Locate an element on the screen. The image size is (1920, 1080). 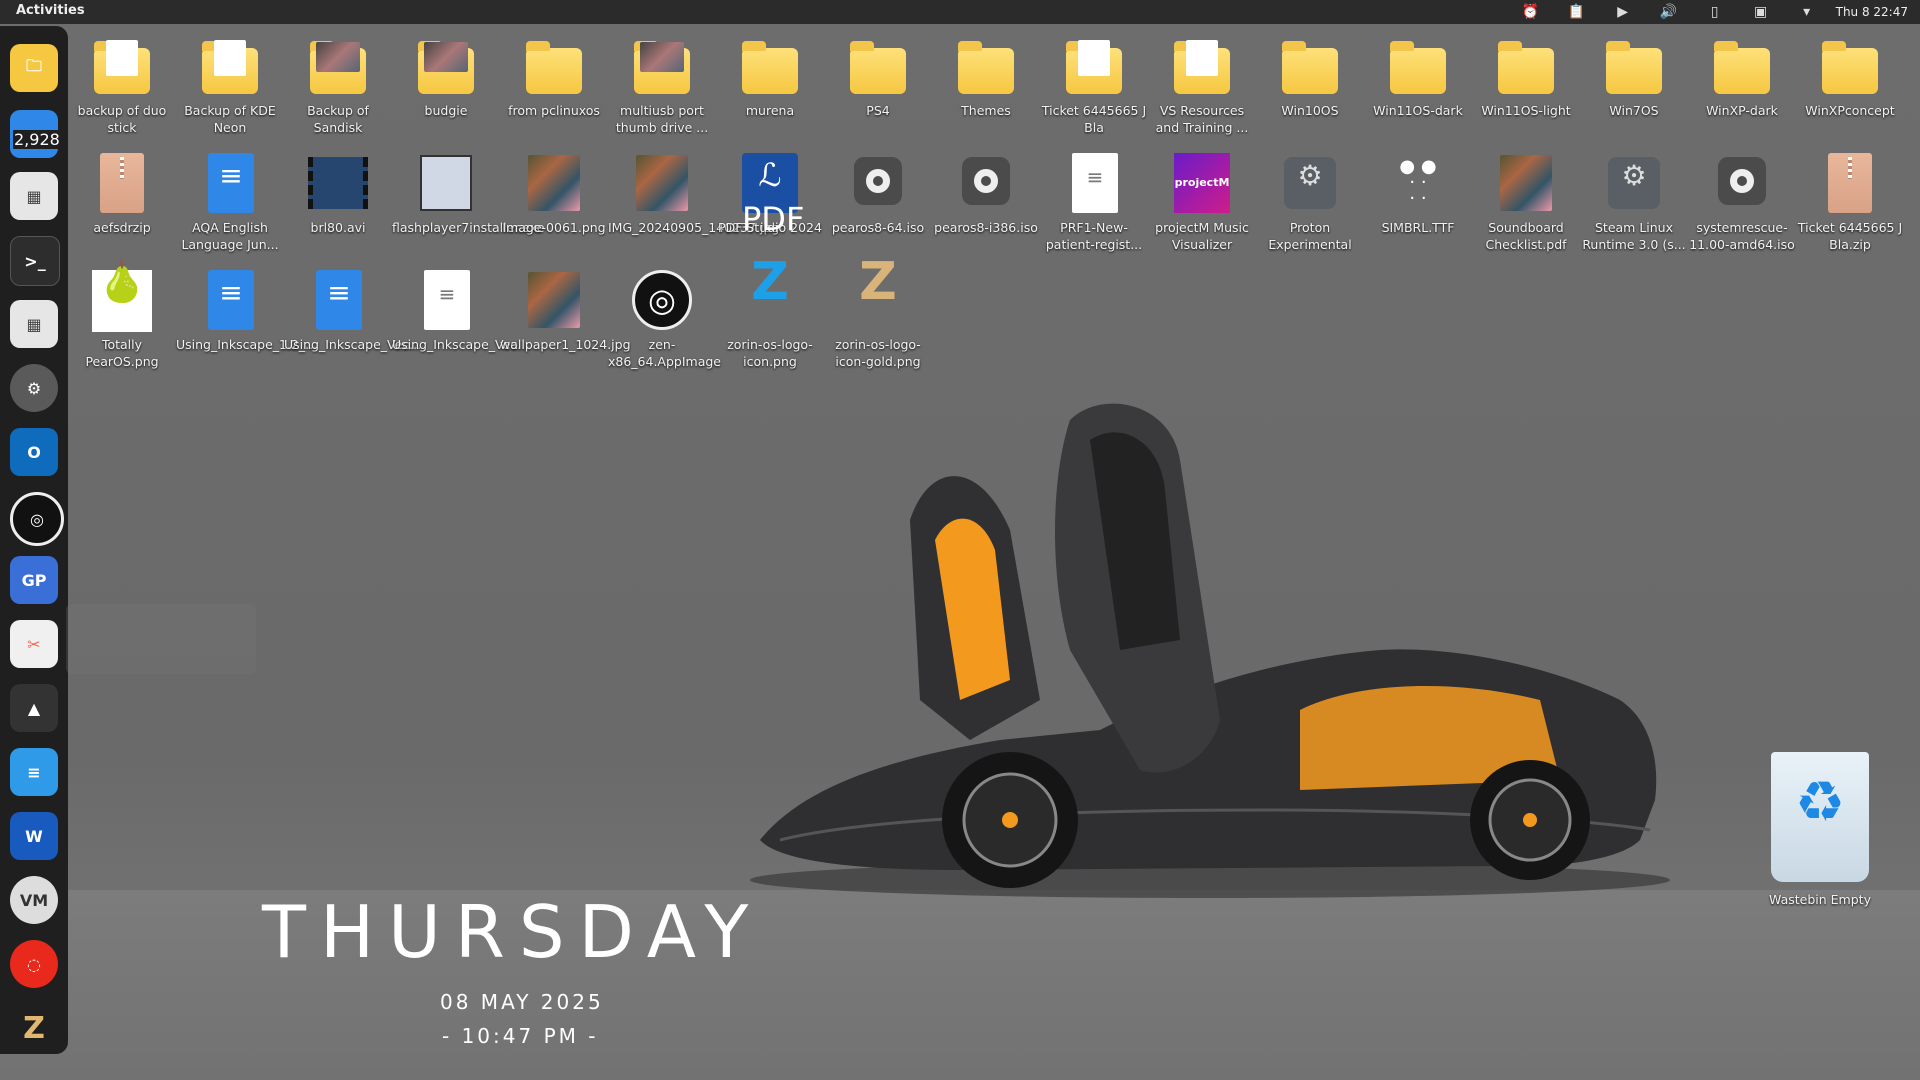
dock-files: 🗀 is located at coordinates (34, 68).